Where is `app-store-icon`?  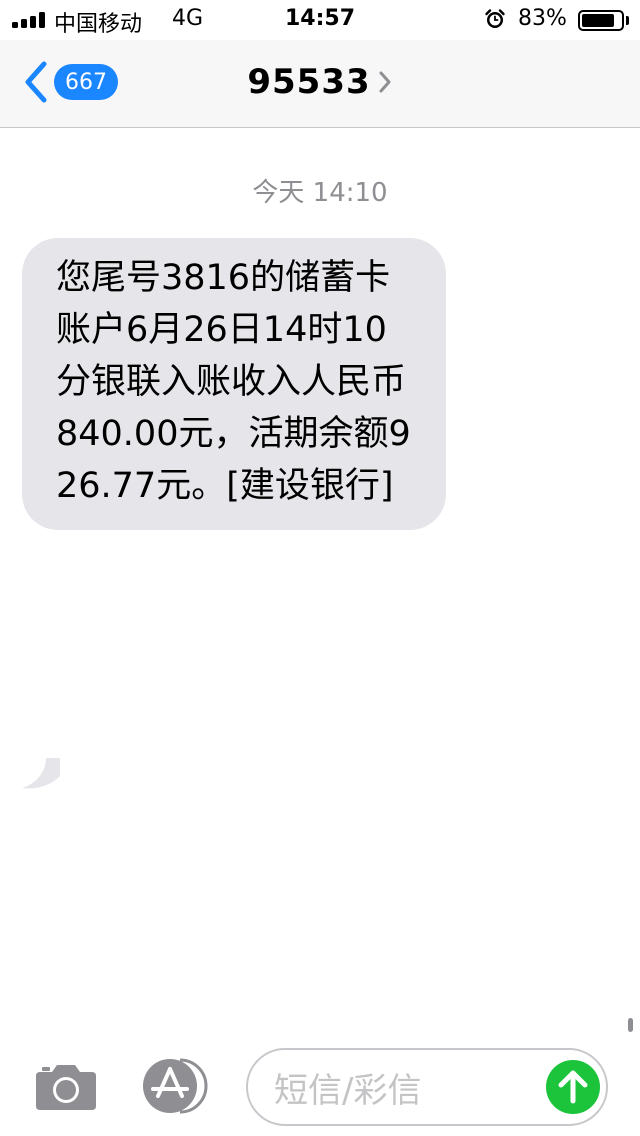 app-store-icon is located at coordinates (176, 1086).